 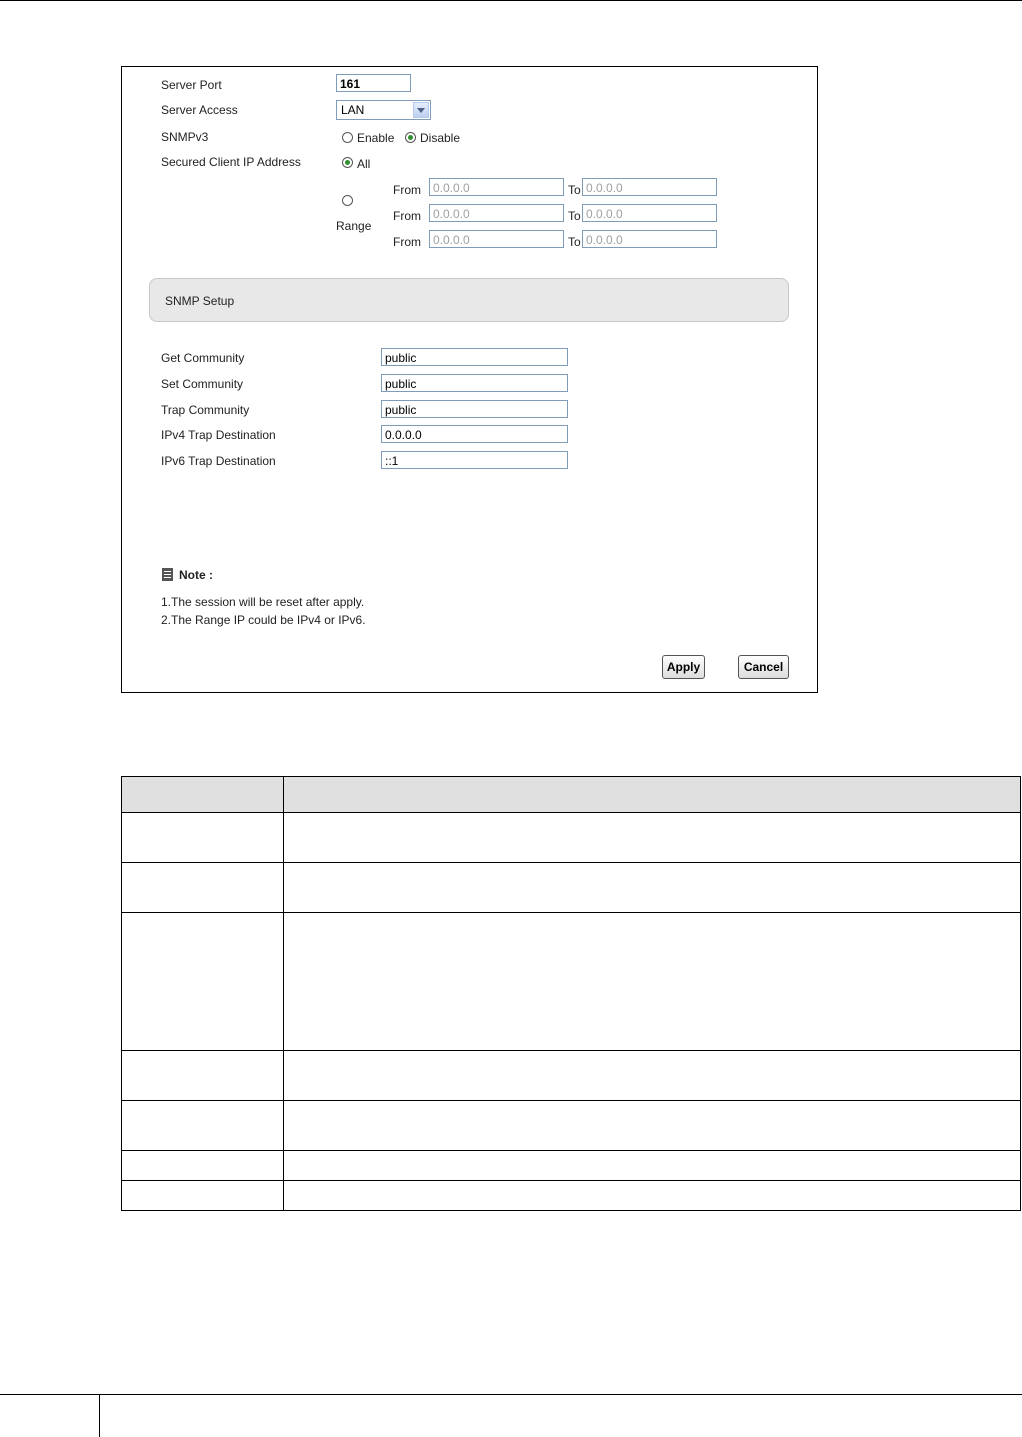 I want to click on trap-community-input: public, so click(x=474, y=409).